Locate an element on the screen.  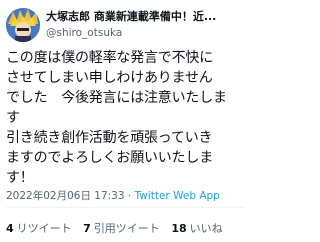
avatar is located at coordinates (23, 25).